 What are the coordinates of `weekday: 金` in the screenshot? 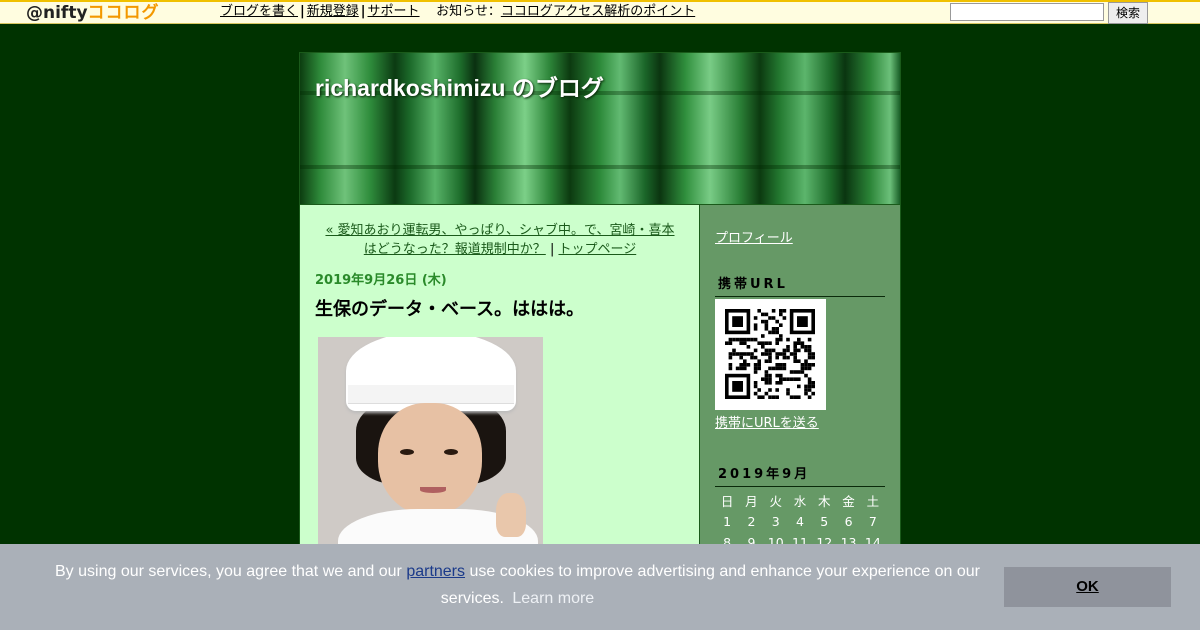 It's located at (848, 501).